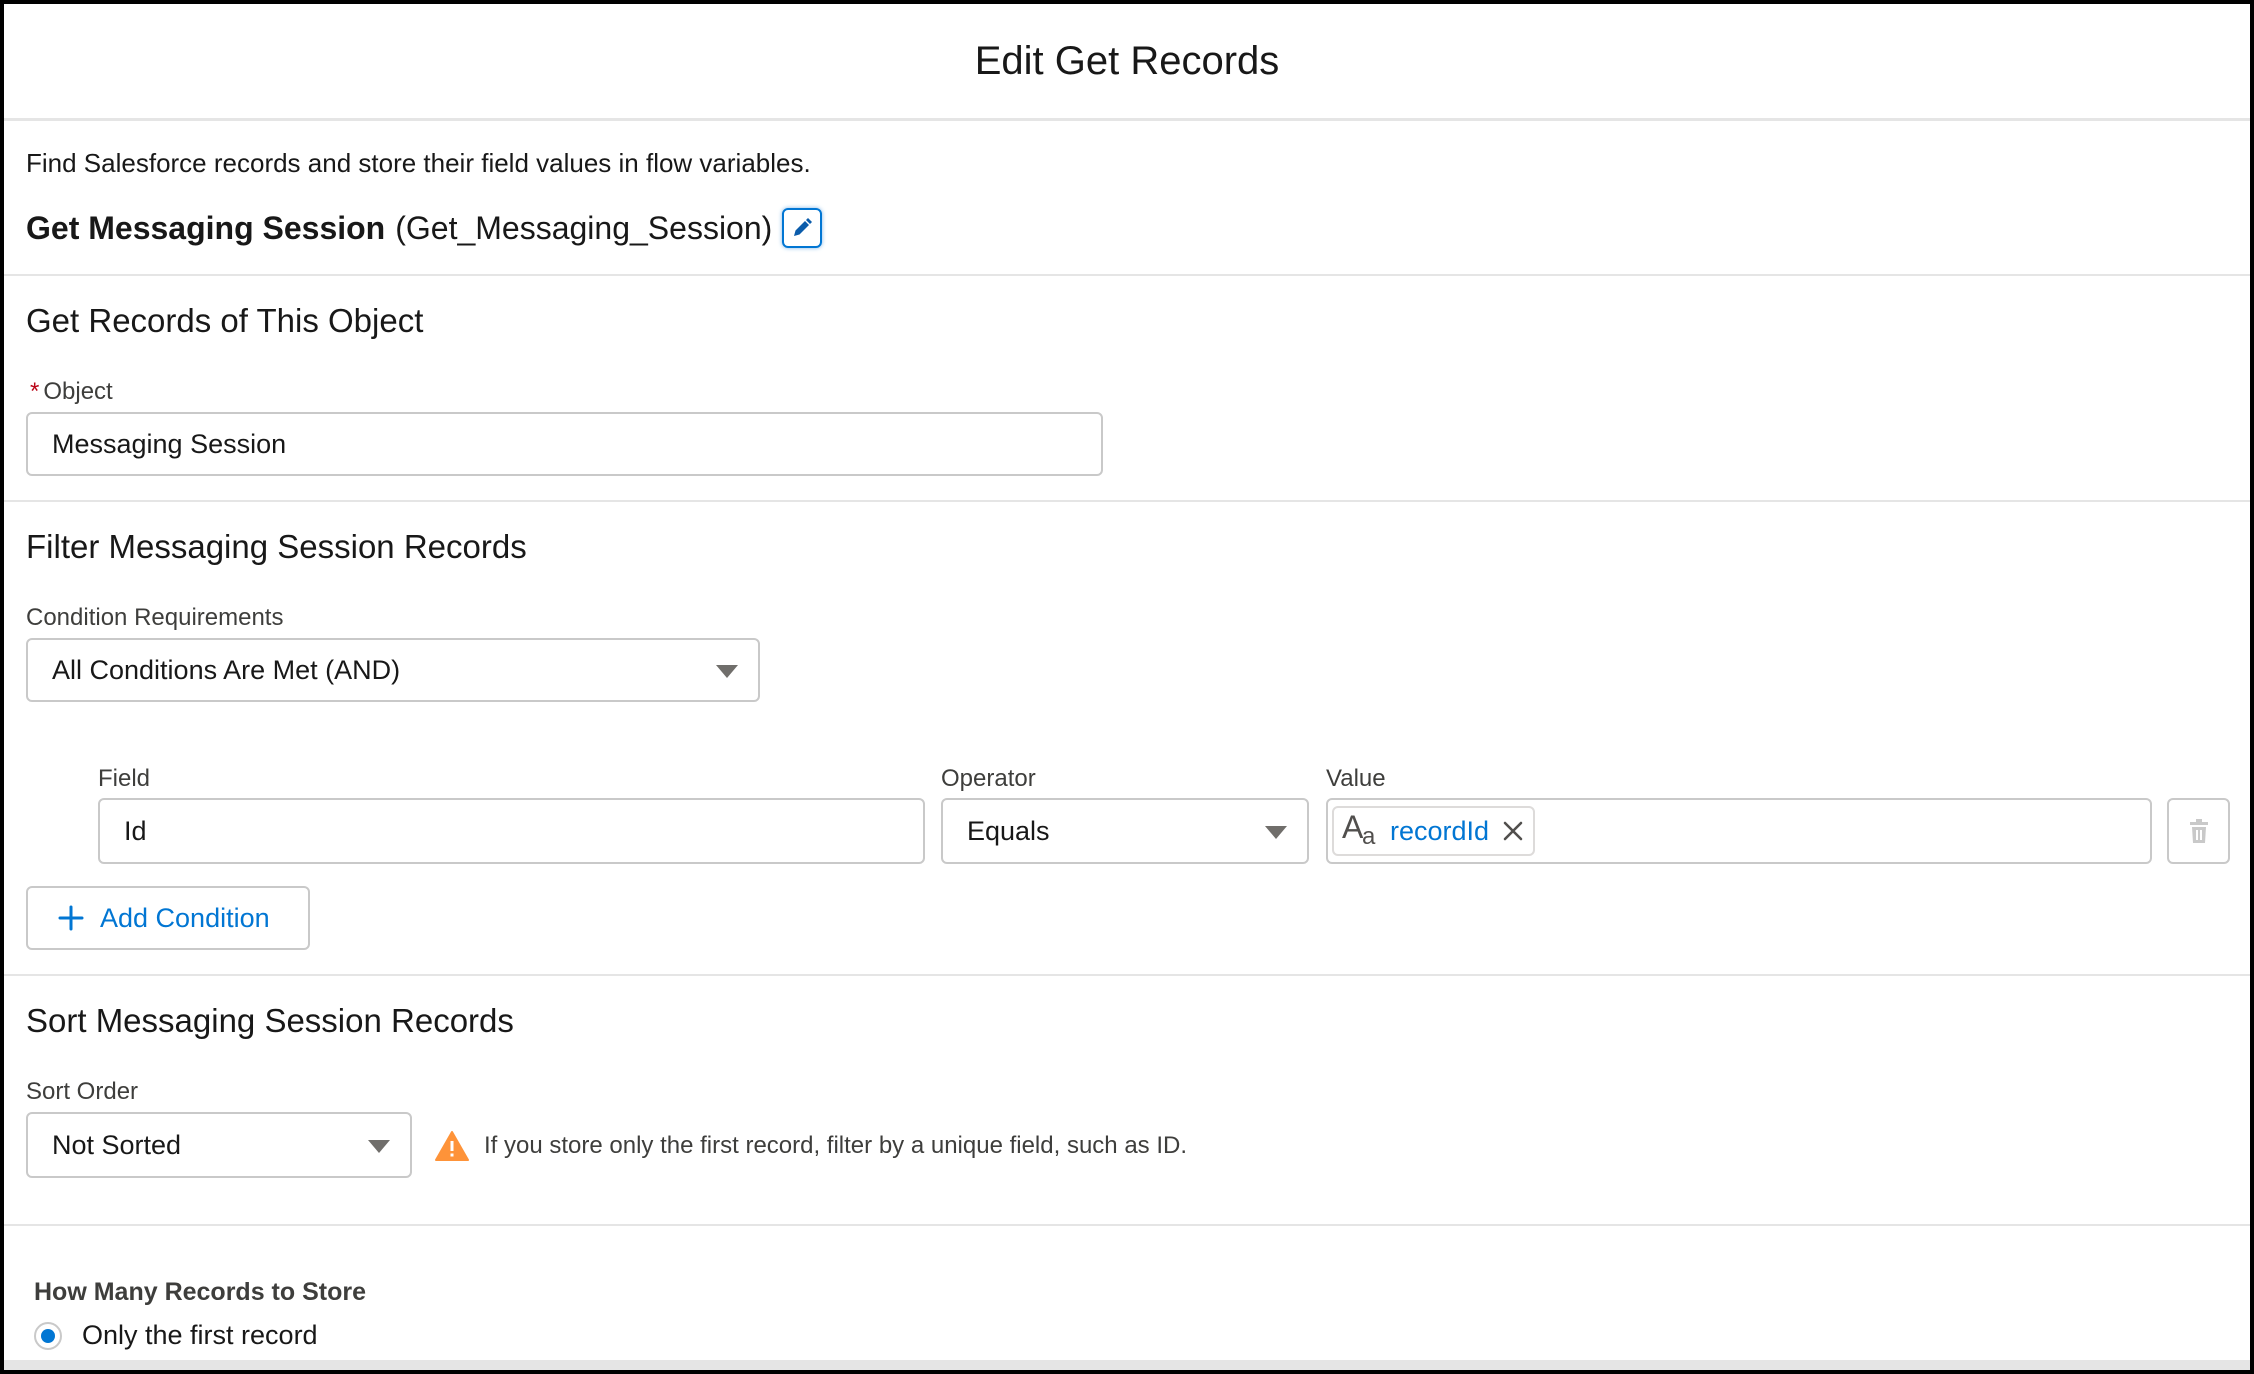 This screenshot has height=1374, width=2254. I want to click on operator-label: Operator, so click(988, 778).